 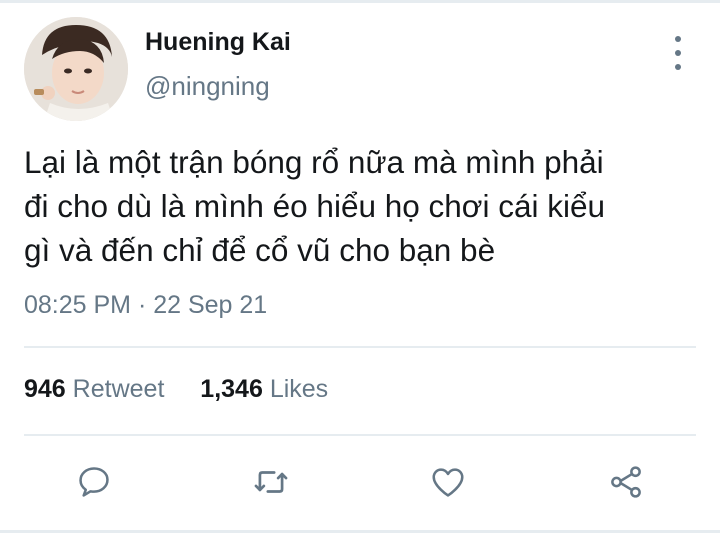 I want to click on tweet-stats: 946 Retweet 1,346 Likes, so click(x=176, y=389).